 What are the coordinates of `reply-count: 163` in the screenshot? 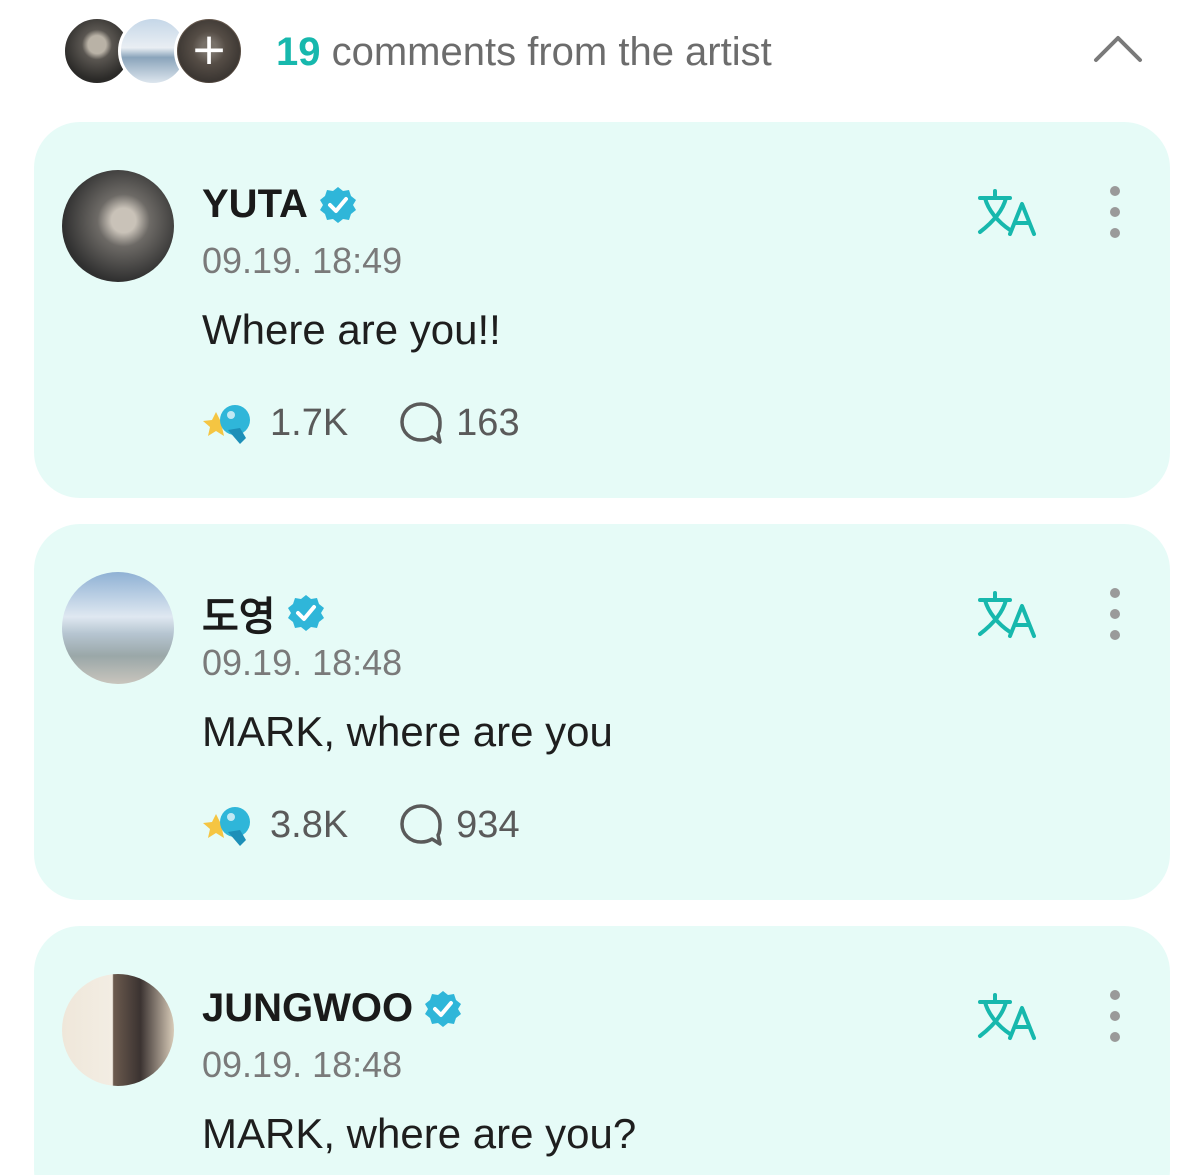 It's located at (488, 422).